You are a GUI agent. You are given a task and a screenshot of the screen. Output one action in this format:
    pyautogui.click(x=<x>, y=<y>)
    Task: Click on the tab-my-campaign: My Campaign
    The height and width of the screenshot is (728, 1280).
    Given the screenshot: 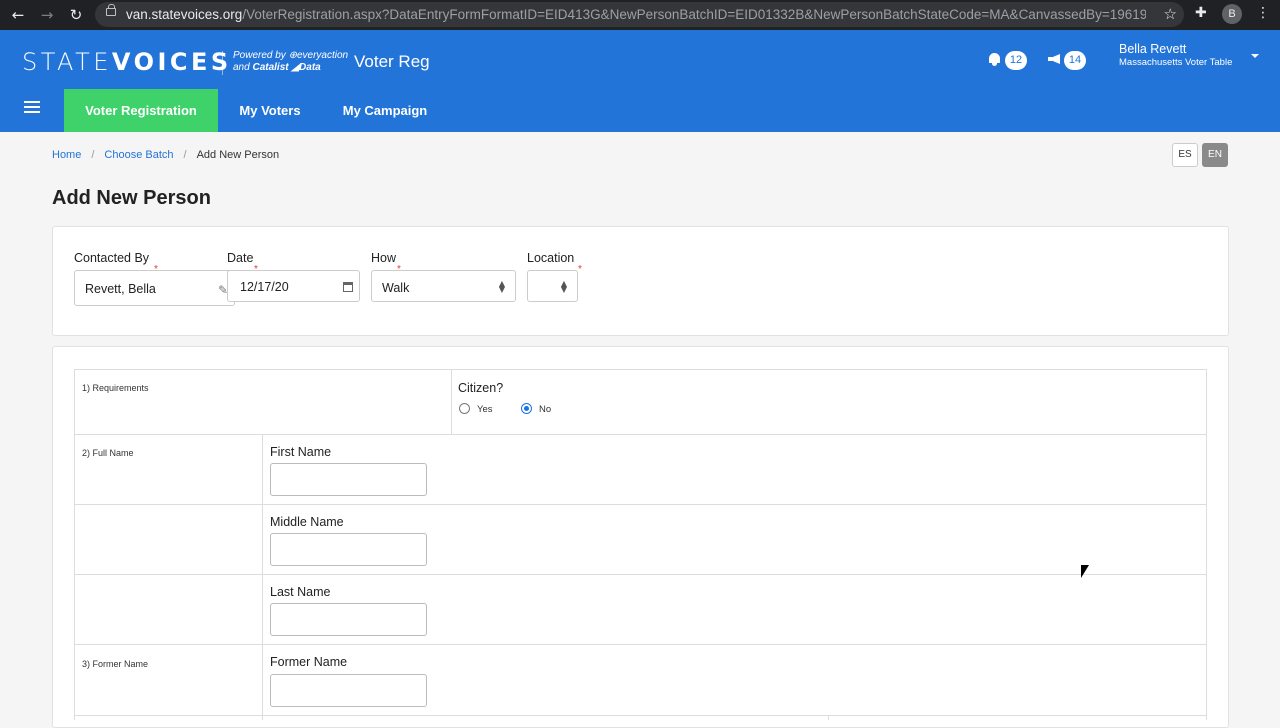 What is the action you would take?
    pyautogui.click(x=385, y=110)
    